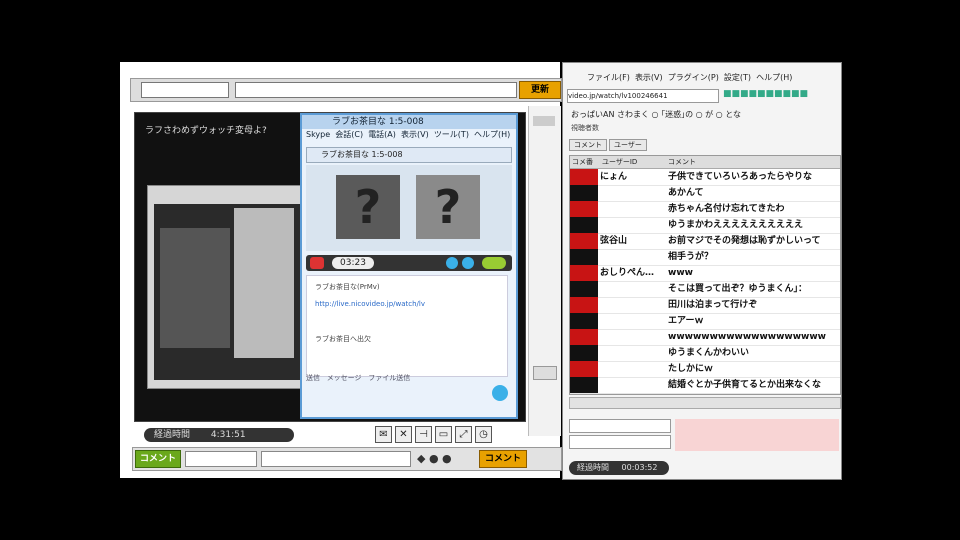 The width and height of the screenshot is (960, 540). I want to click on row-comment: そこは買って出ぞ？ゆうまくん」：, so click(738, 289).